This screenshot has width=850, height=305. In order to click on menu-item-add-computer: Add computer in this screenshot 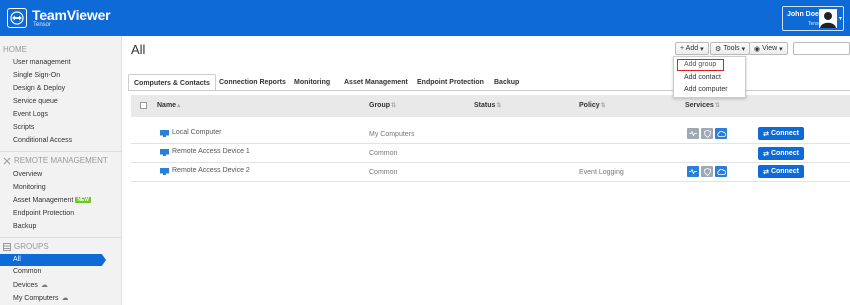, I will do `click(706, 89)`.